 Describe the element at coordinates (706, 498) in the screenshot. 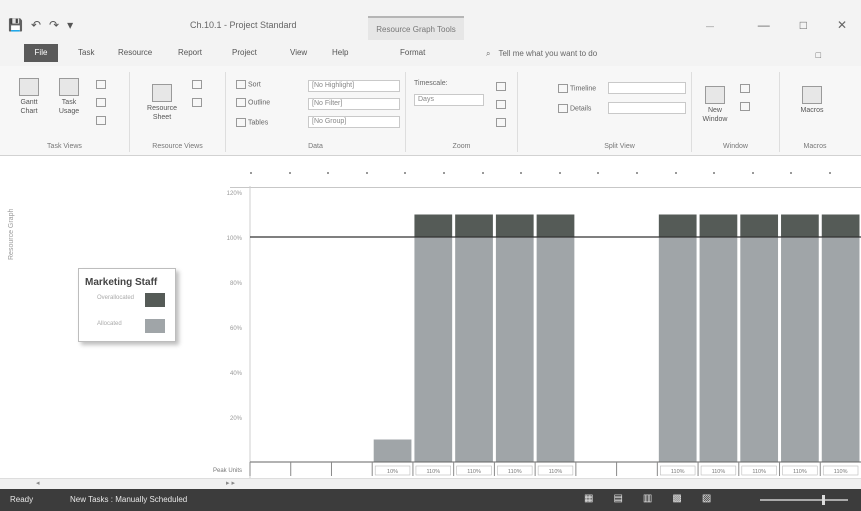

I see `report-view-icon: ▨` at that location.